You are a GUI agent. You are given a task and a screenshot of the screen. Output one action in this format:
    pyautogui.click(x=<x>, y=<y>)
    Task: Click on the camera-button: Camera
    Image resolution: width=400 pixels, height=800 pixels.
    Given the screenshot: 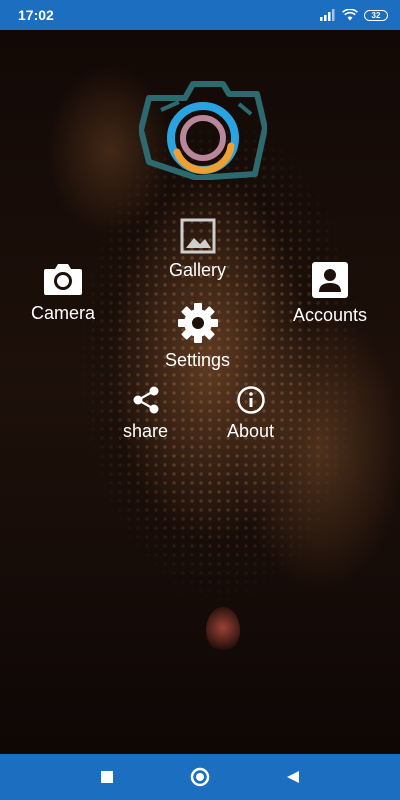 What is the action you would take?
    pyautogui.click(x=63, y=292)
    